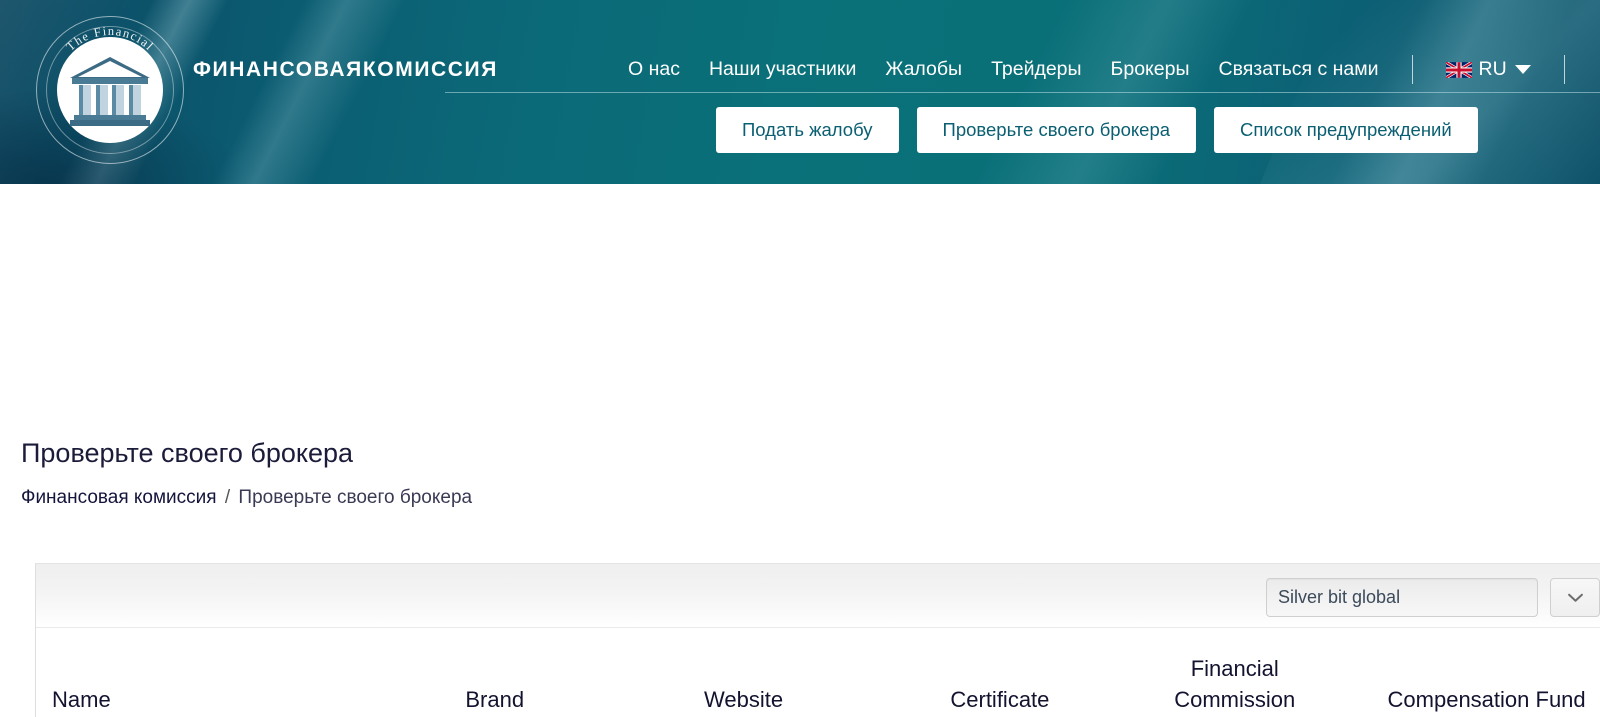 The image size is (1600, 717). Describe the element at coordinates (1346, 130) in the screenshot. I see `warning-list-button: Список предупреждений` at that location.